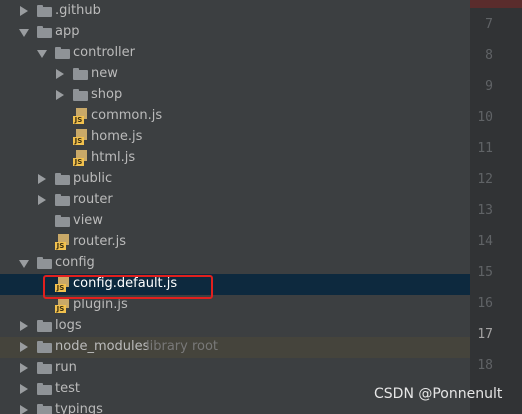 Image resolution: width=522 pixels, height=414 pixels. Describe the element at coordinates (102, 346) in the screenshot. I see `tree-item-label: node_modules` at that location.